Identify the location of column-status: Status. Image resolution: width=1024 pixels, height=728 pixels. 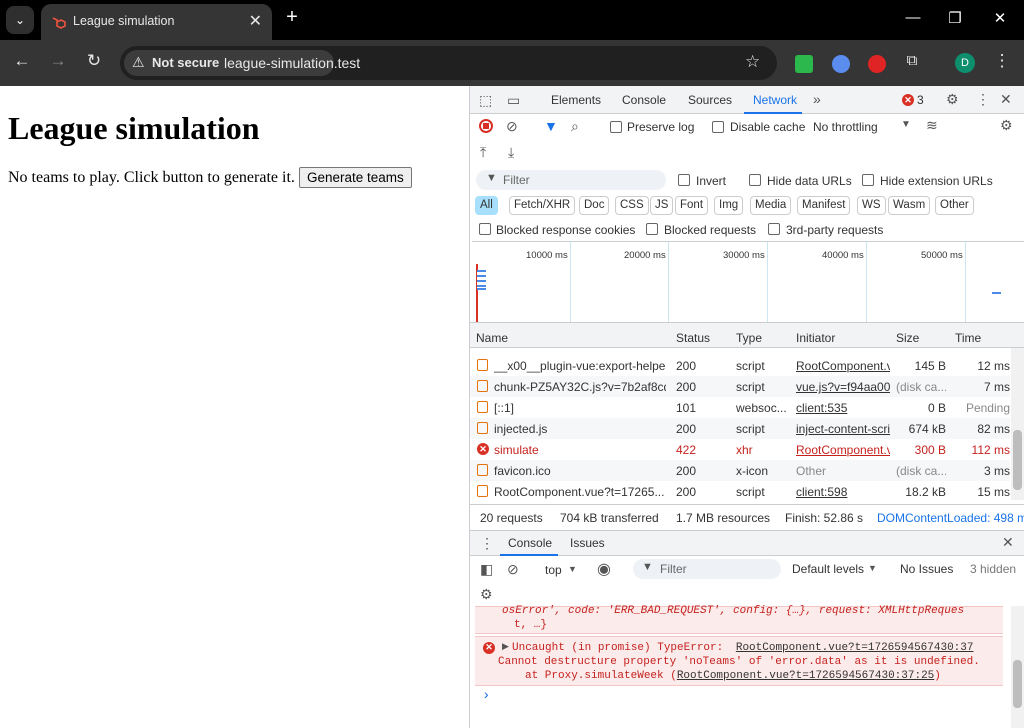
(693, 338).